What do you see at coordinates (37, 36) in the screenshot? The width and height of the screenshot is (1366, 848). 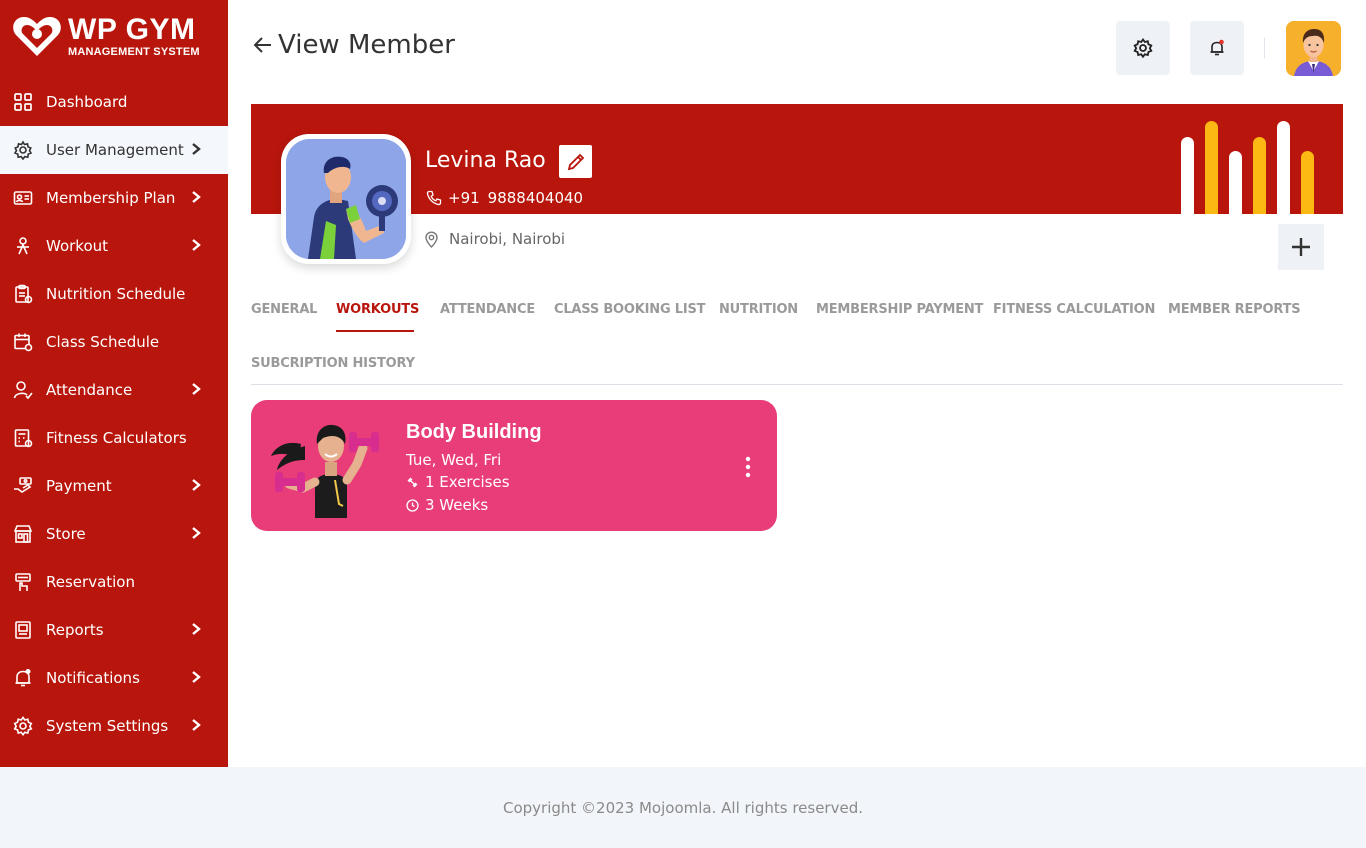 I see `heart-logo-icon` at bounding box center [37, 36].